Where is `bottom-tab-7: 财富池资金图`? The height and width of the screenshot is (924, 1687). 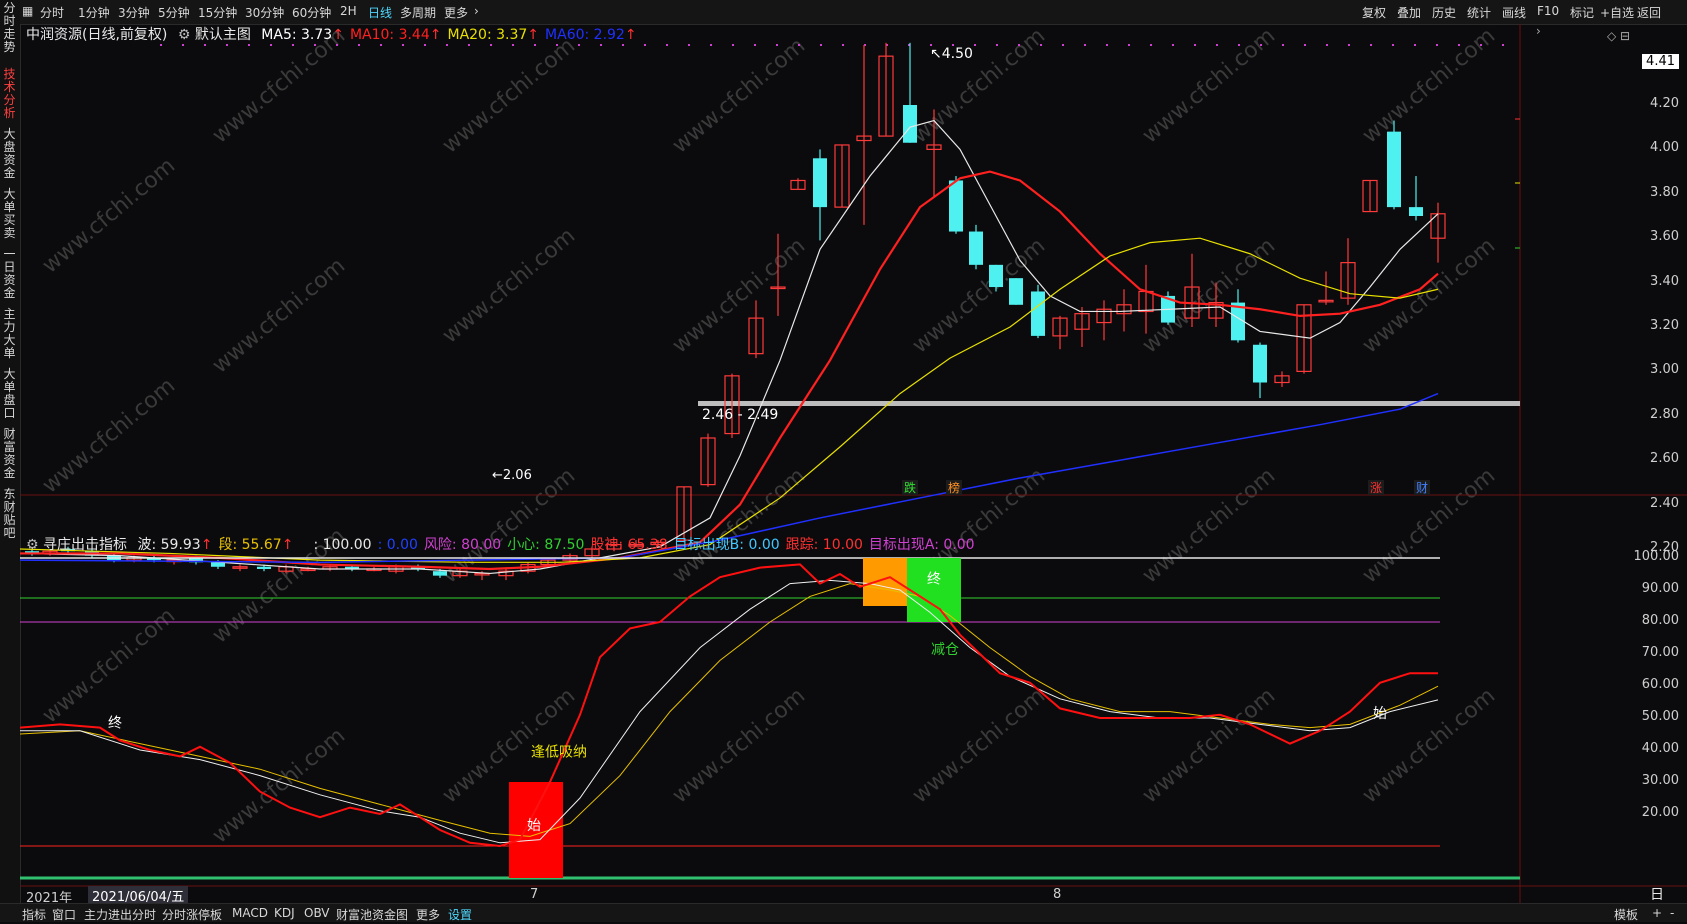
bottom-tab-7: 财富池资金图 is located at coordinates (372, 914).